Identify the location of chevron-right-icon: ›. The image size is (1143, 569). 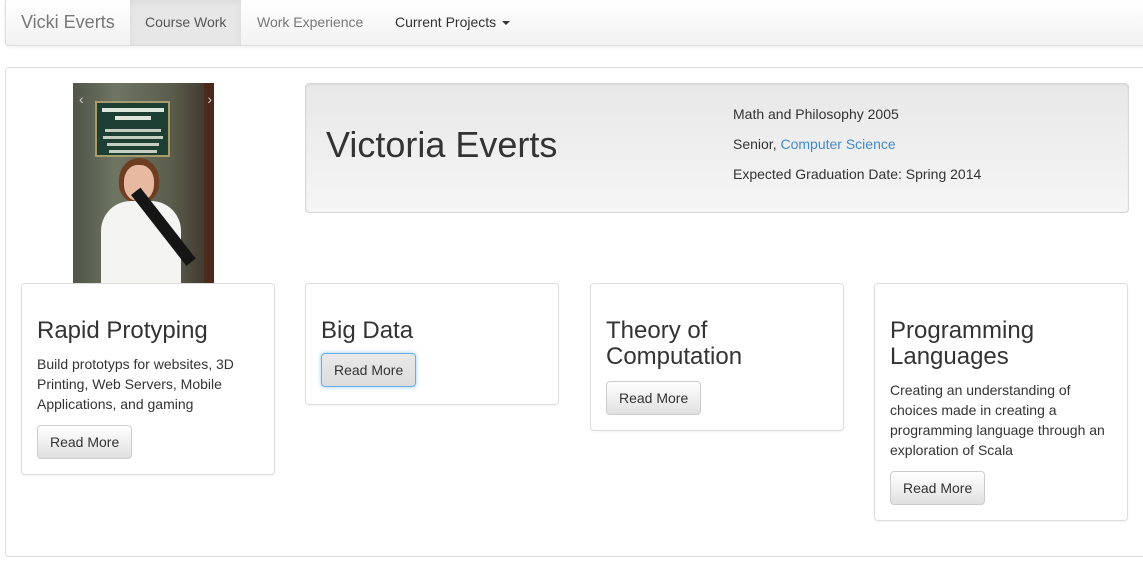
(209, 99).